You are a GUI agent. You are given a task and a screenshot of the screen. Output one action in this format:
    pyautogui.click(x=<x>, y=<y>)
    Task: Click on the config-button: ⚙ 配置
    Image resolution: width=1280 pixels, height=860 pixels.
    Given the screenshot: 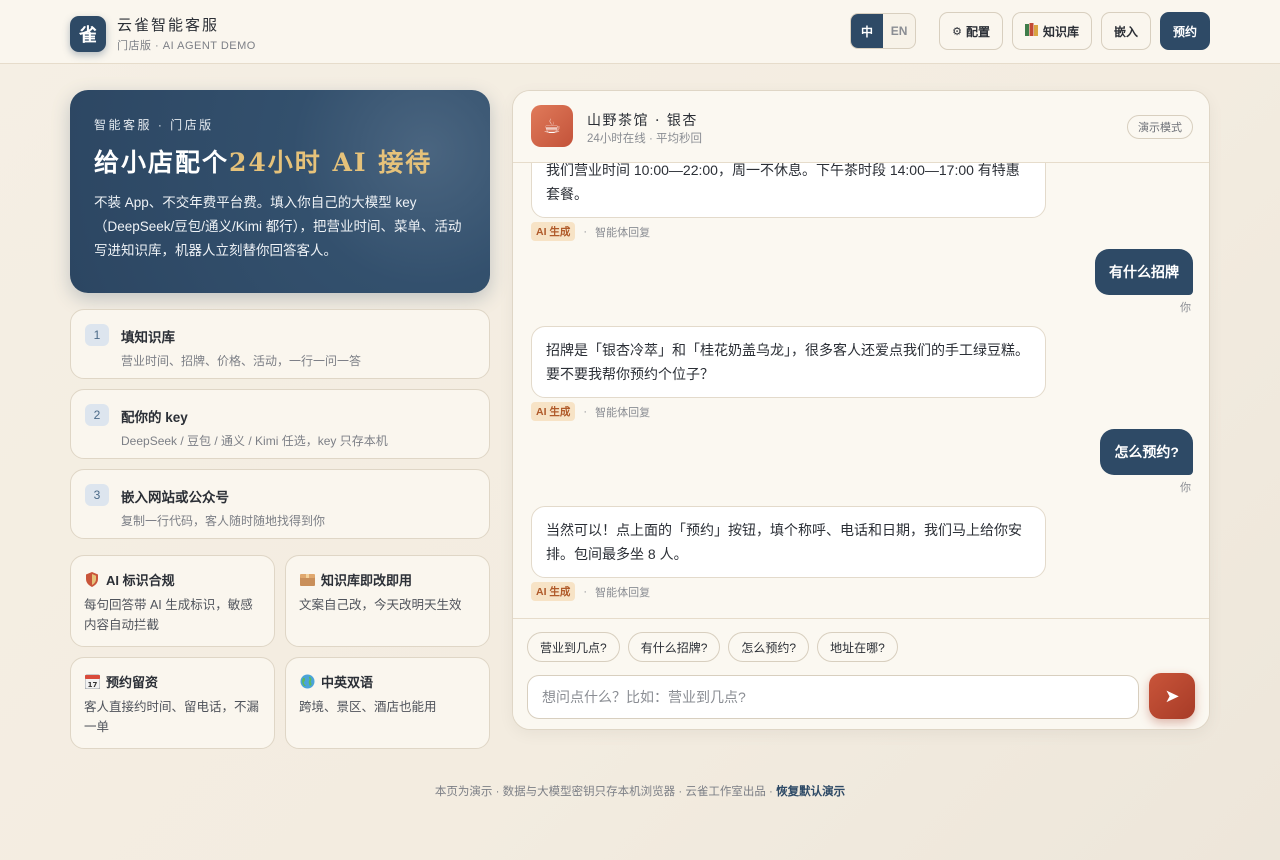 What is the action you would take?
    pyautogui.click(x=971, y=31)
    